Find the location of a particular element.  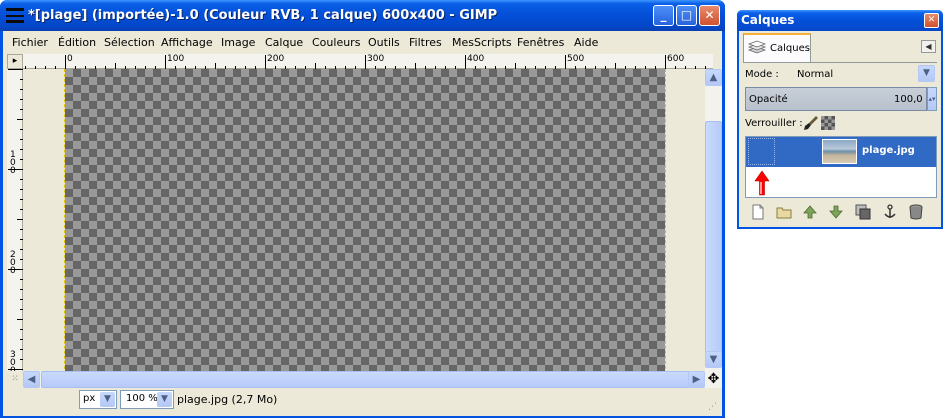

menu-affichage: Affichage is located at coordinates (187, 42).